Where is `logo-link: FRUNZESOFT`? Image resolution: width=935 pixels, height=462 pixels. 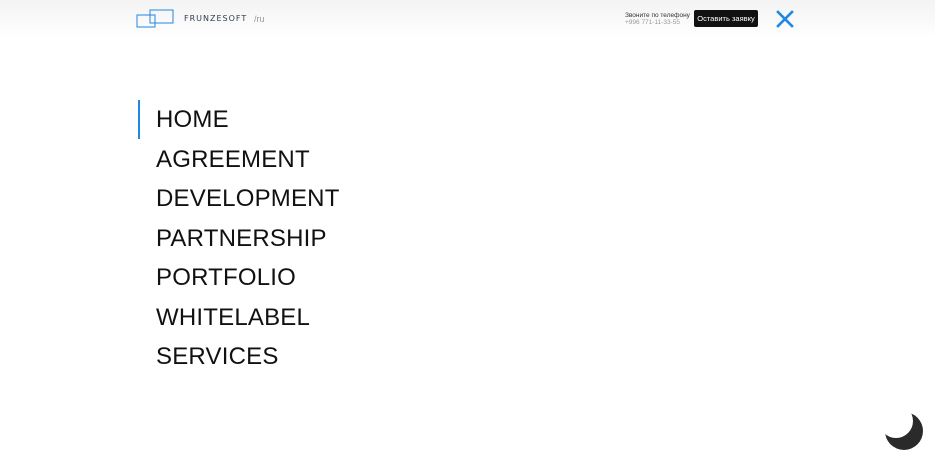 logo-link: FRUNZESOFT is located at coordinates (191, 19).